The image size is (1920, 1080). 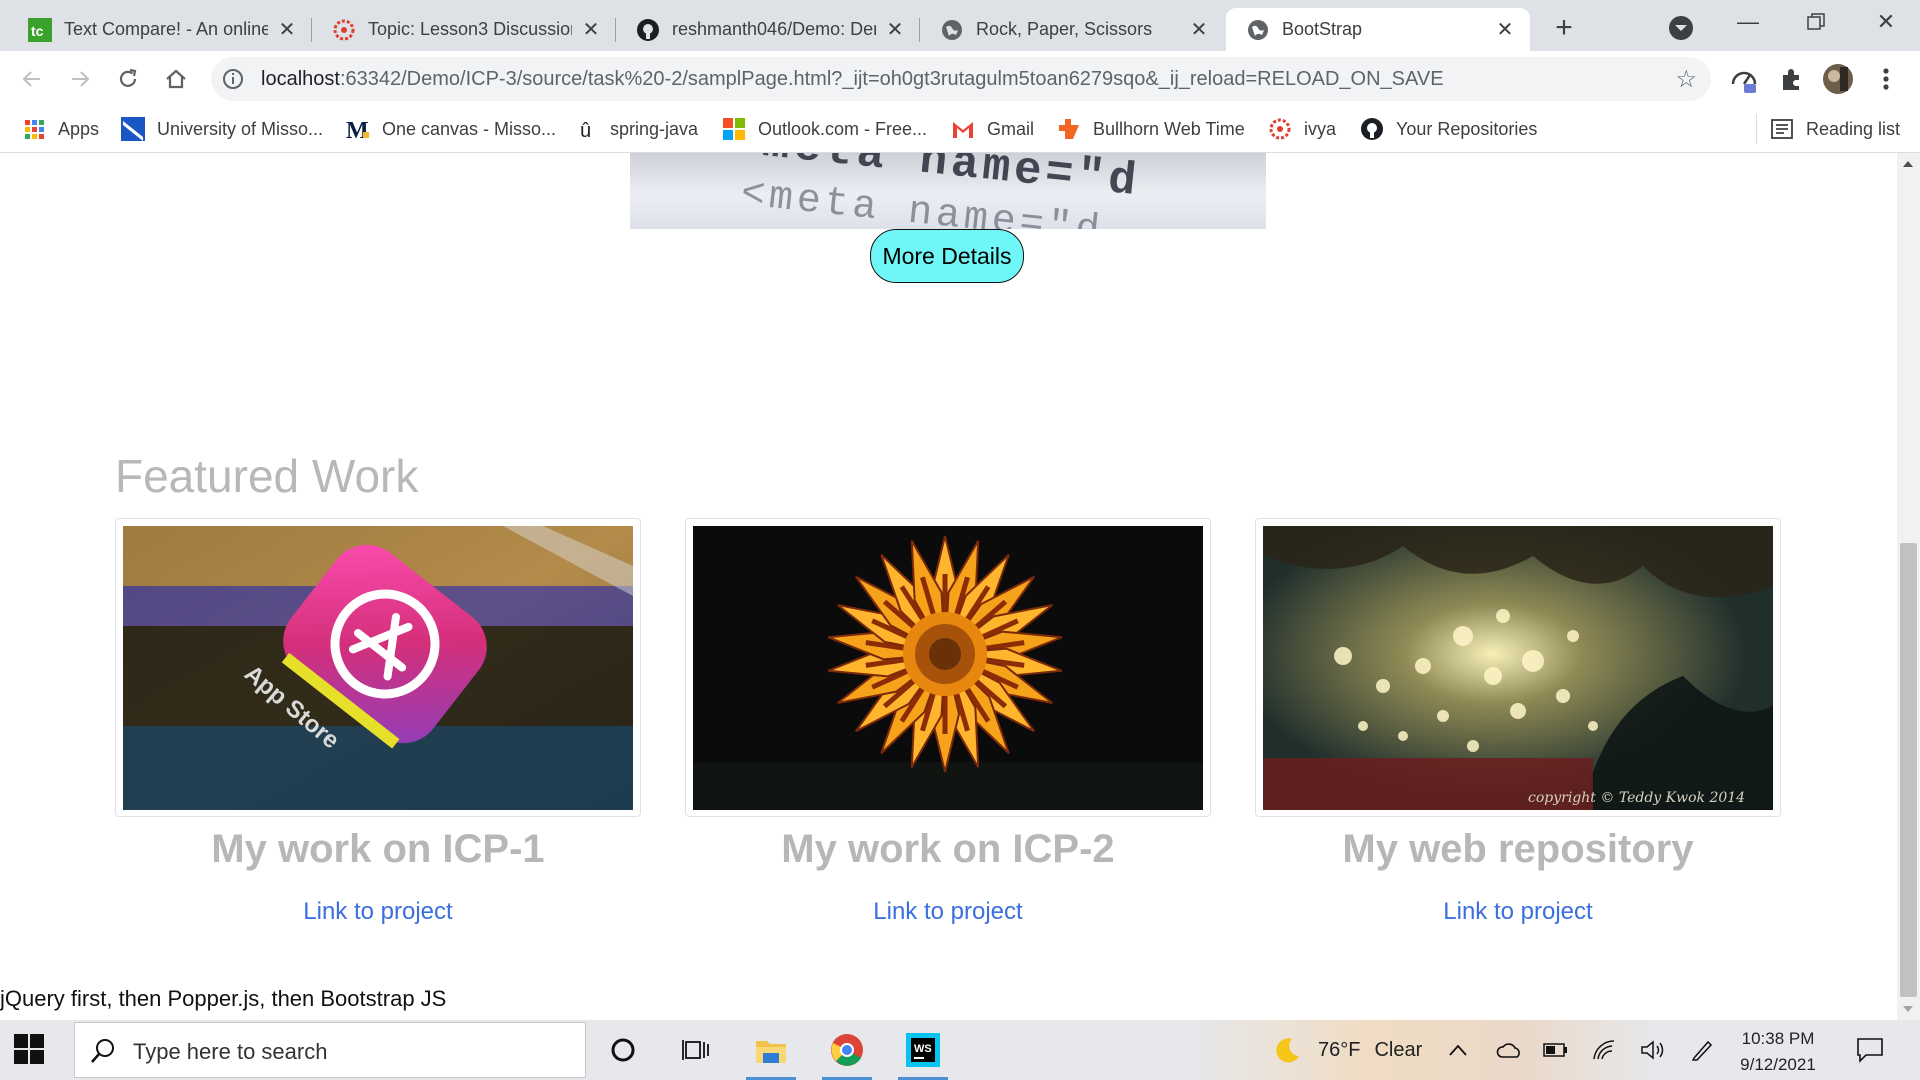 What do you see at coordinates (1653, 1050) in the screenshot?
I see `volume-tray-icon` at bounding box center [1653, 1050].